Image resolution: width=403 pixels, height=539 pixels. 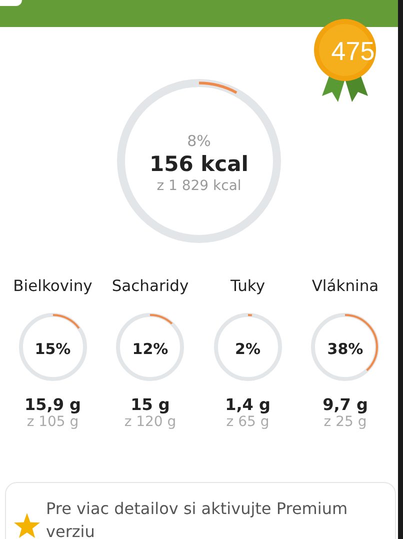 What do you see at coordinates (52, 422) in the screenshot?
I see `nutrient-goal: z 105 g` at bounding box center [52, 422].